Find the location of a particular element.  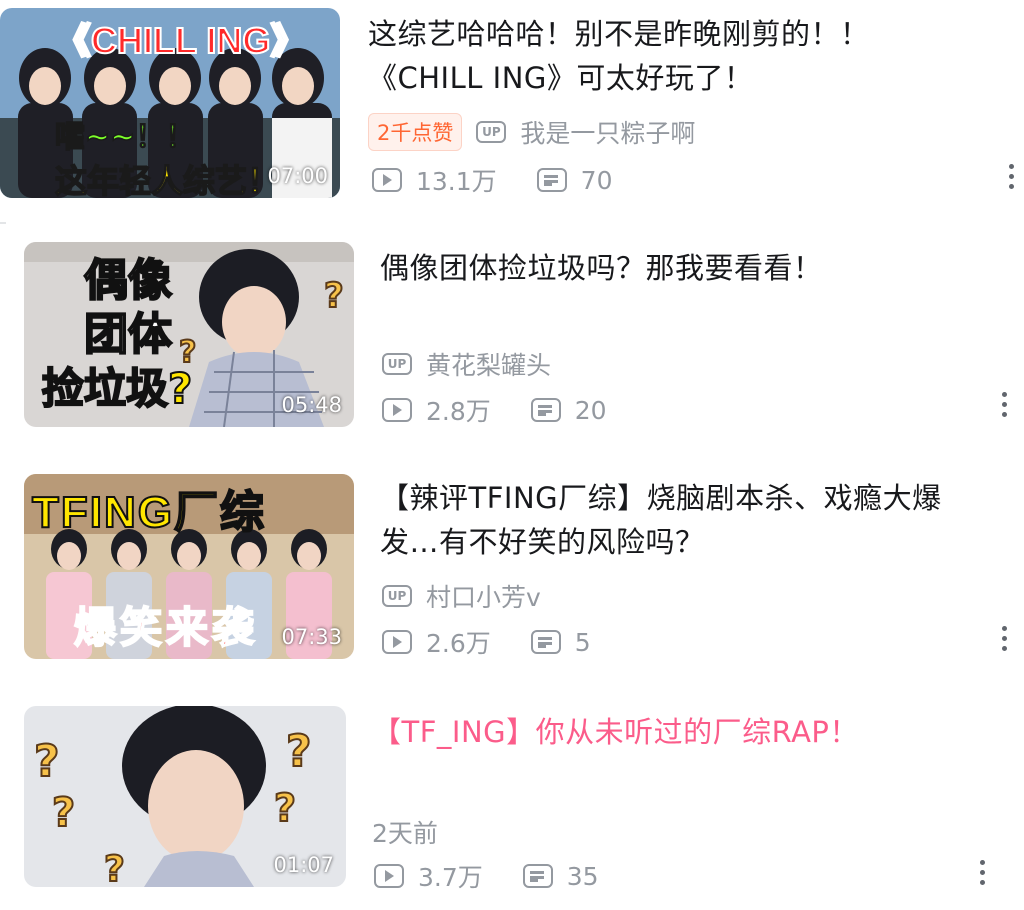

thumbnail-caption-top: TFING厂综 is located at coordinates (148, 512).